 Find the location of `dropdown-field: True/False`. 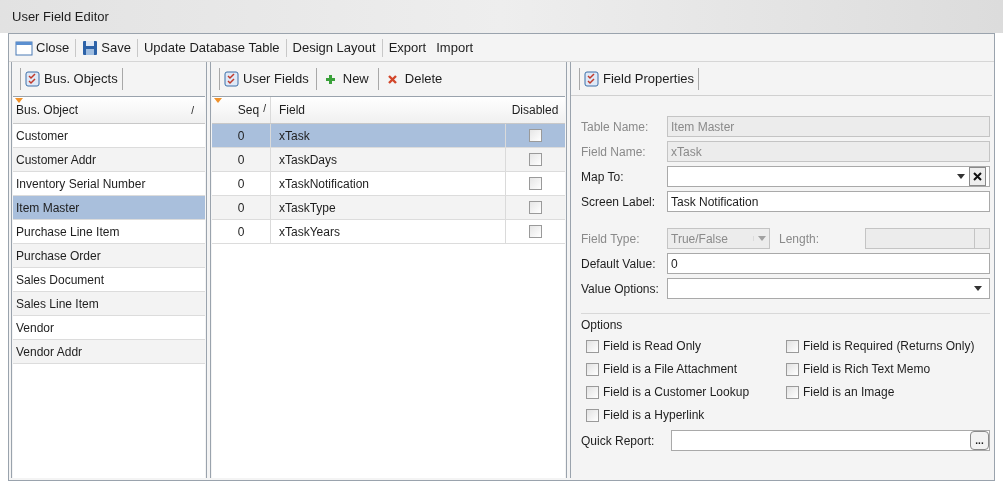

dropdown-field: True/False is located at coordinates (718, 238).